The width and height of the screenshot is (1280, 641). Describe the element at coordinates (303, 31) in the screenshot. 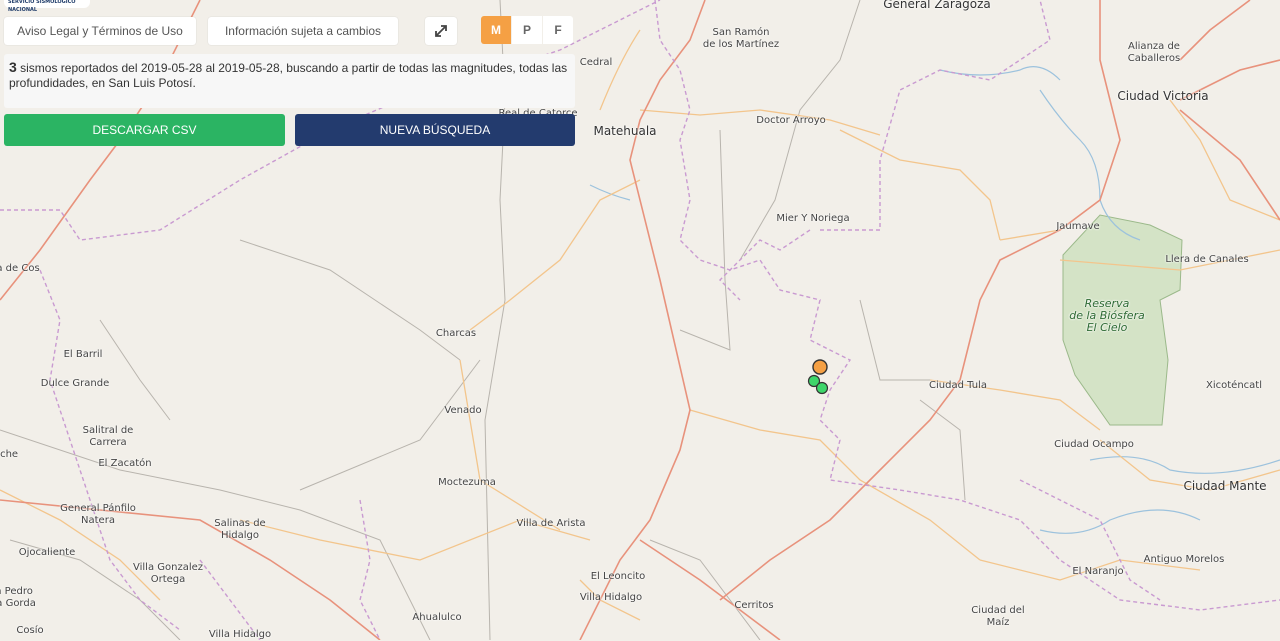

I see `info-subject-to-change-button: Información sujeta a cambios` at that location.